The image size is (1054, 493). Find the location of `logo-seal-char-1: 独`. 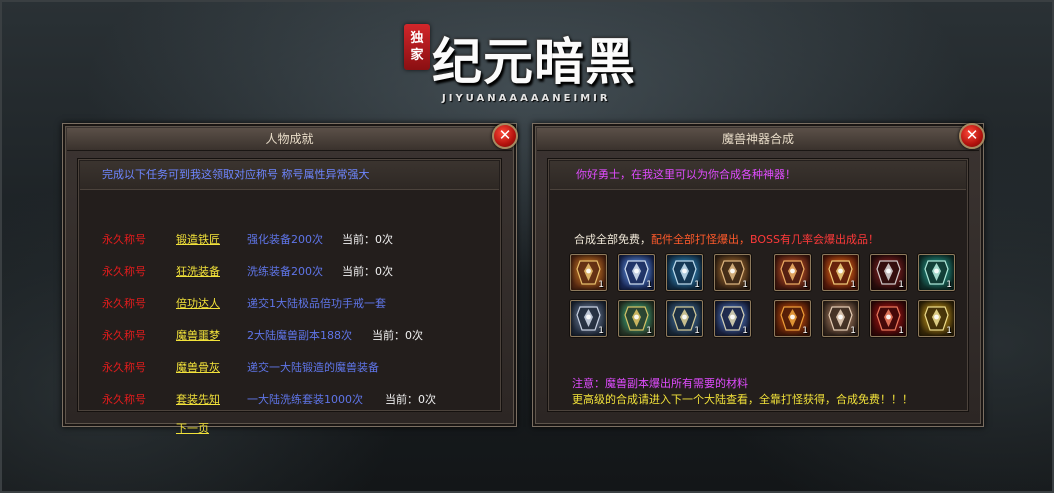

logo-seal-char-1: 独 is located at coordinates (417, 38).